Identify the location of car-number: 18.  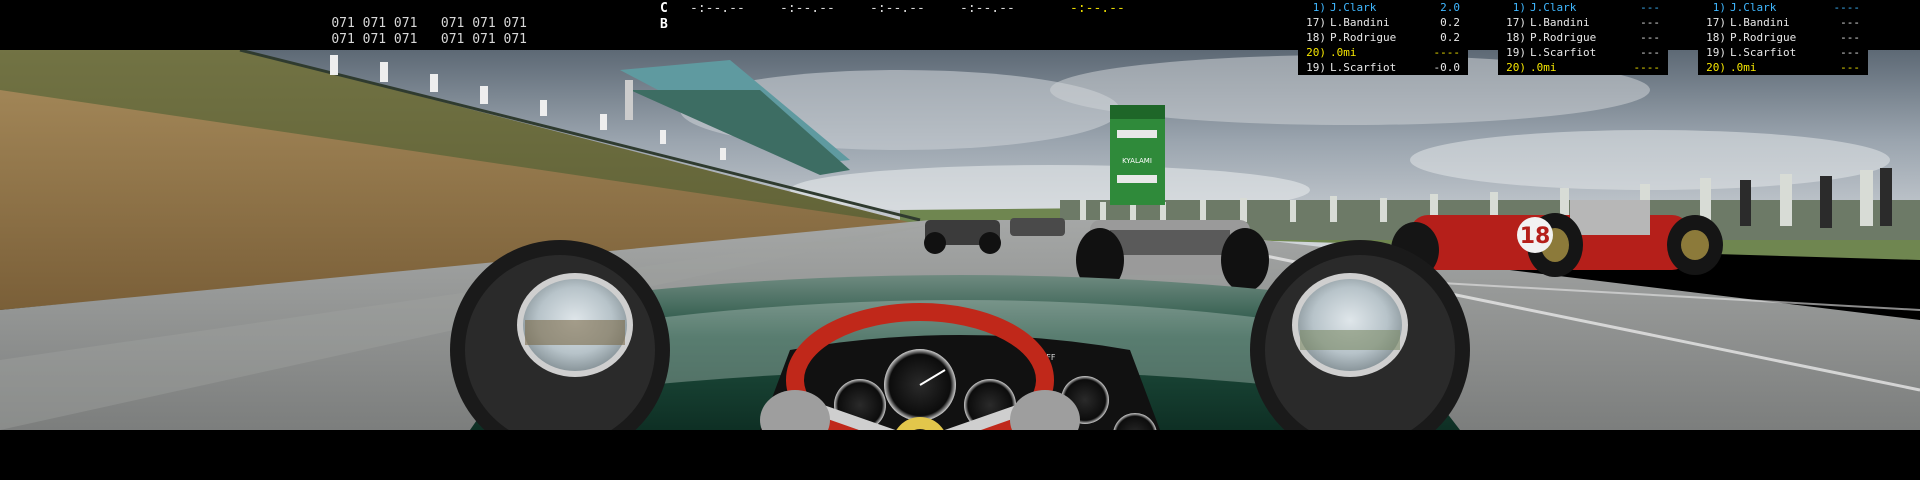
(1535, 236).